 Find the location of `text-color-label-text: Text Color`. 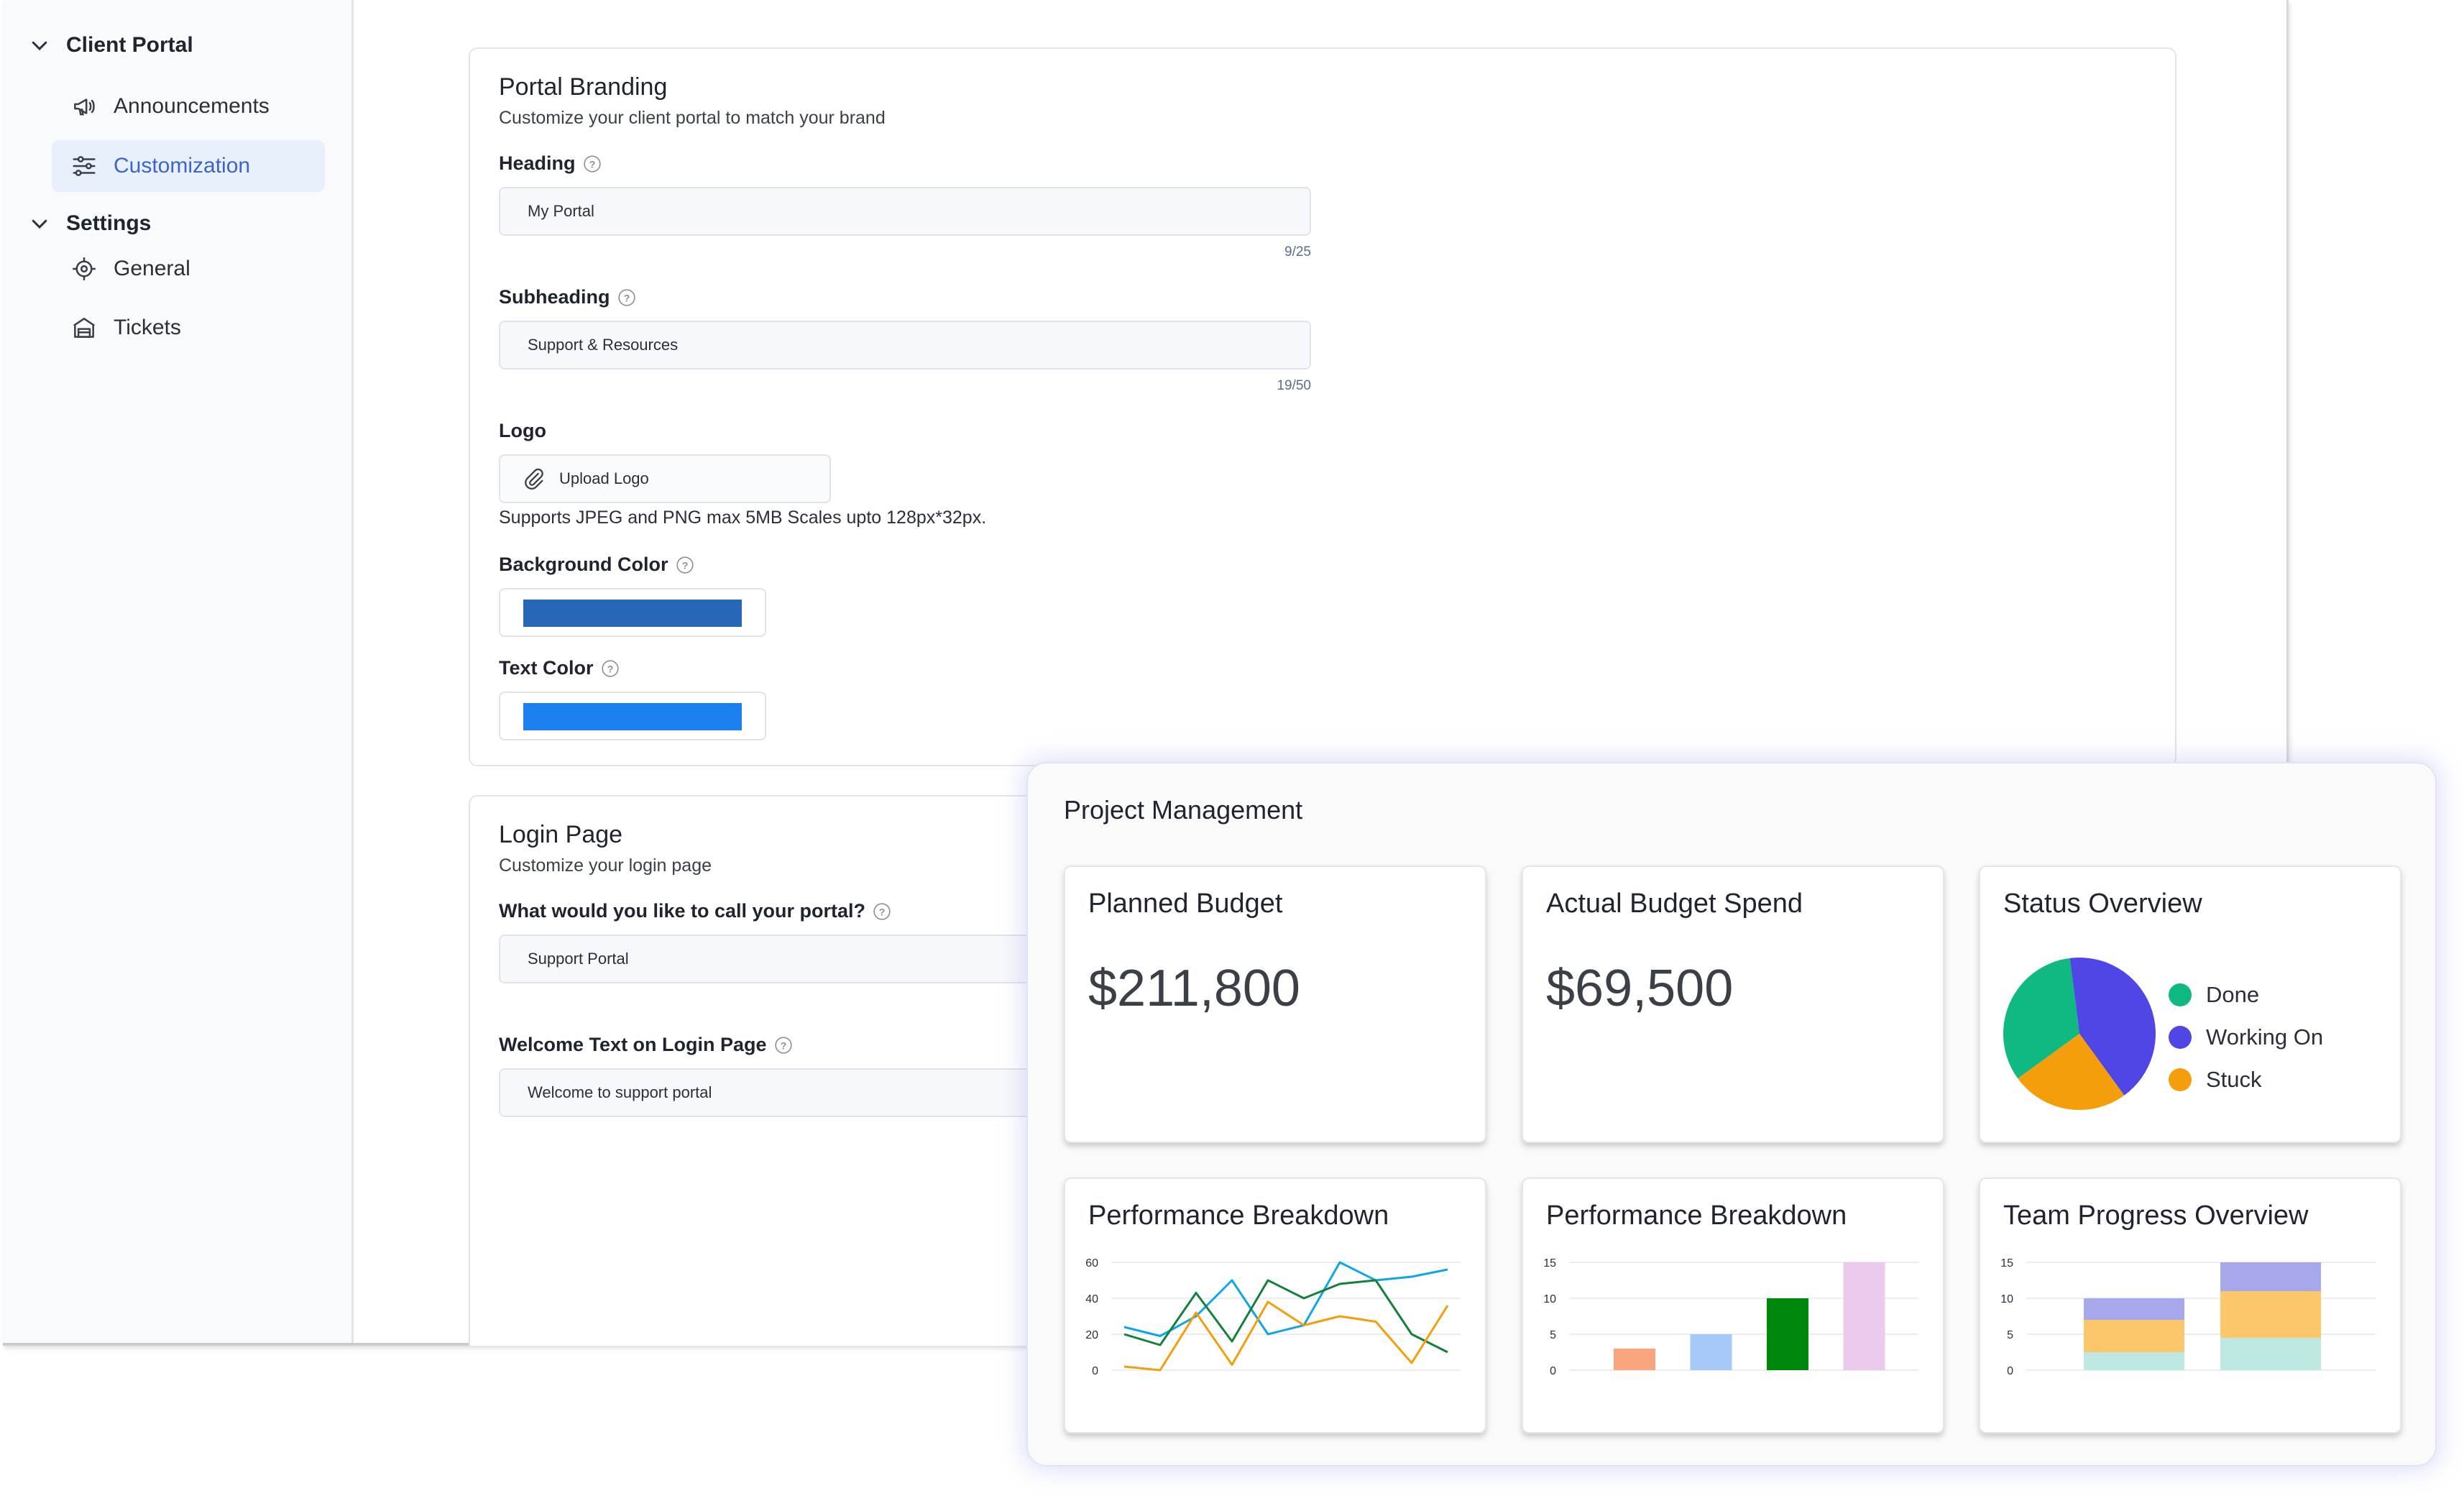

text-color-label-text: Text Color is located at coordinates (546, 668).